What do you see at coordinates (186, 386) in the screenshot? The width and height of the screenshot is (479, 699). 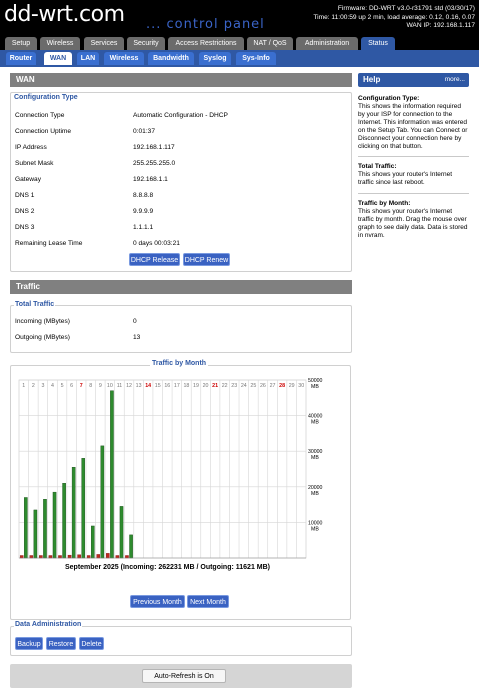 I see `day-label: 18` at bounding box center [186, 386].